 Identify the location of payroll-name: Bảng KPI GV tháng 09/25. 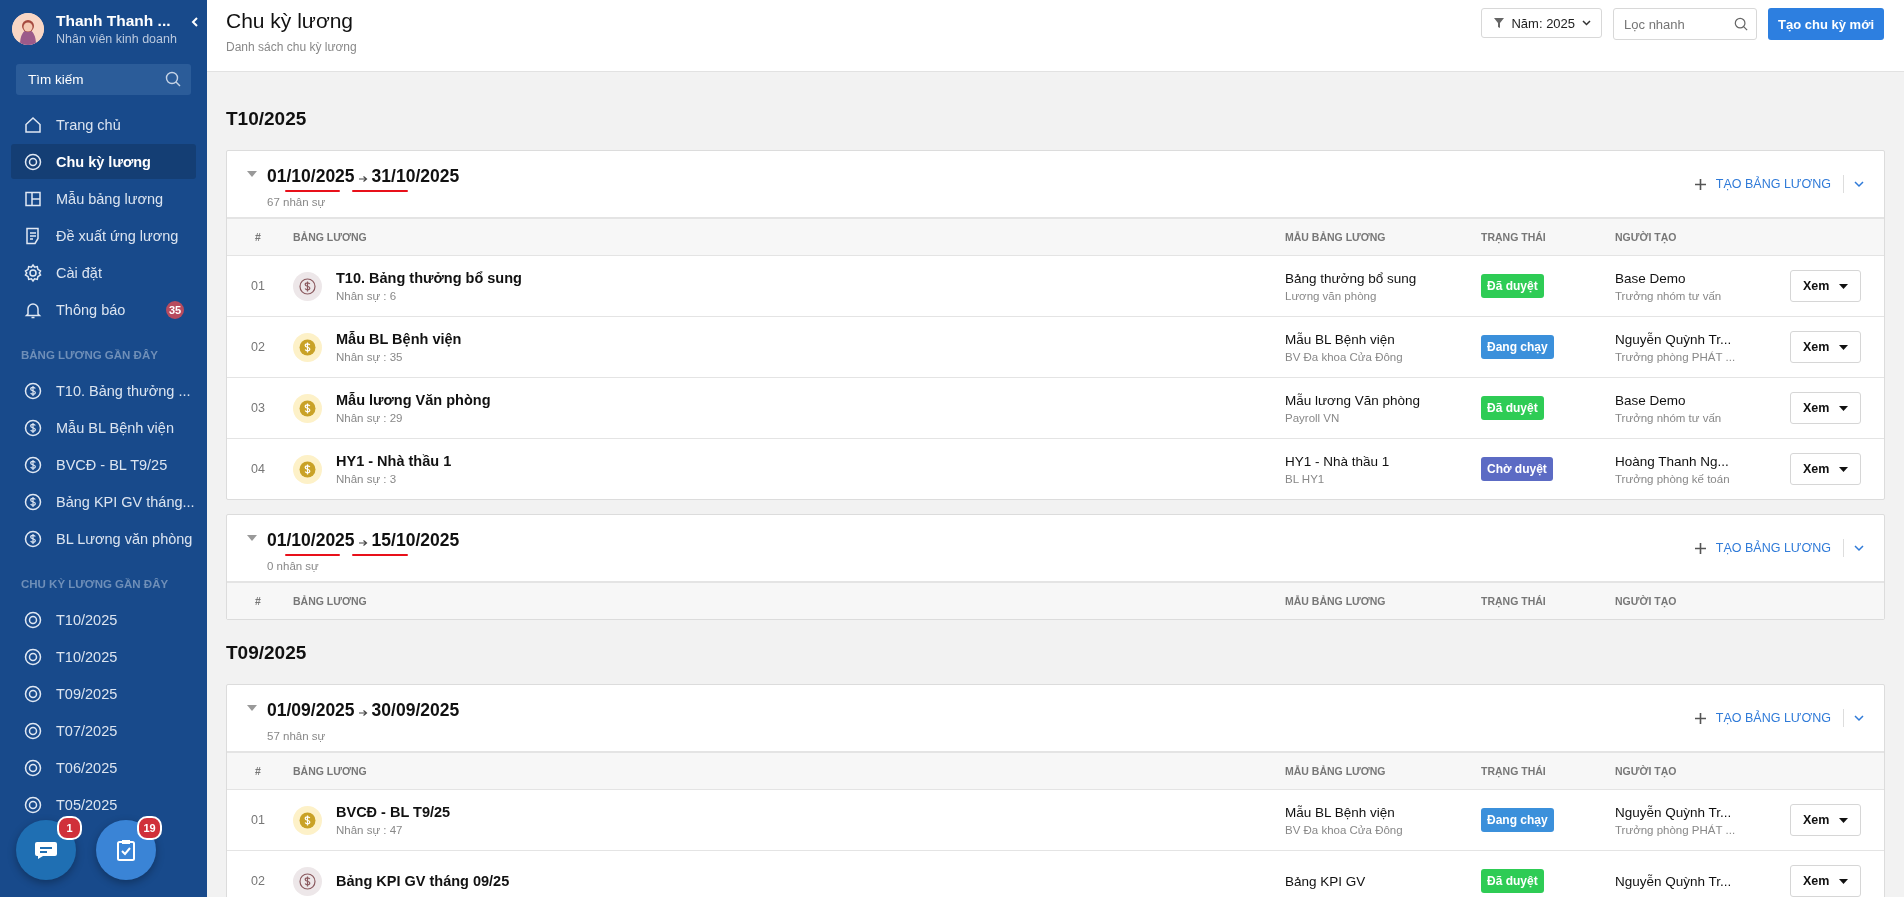
(423, 881).